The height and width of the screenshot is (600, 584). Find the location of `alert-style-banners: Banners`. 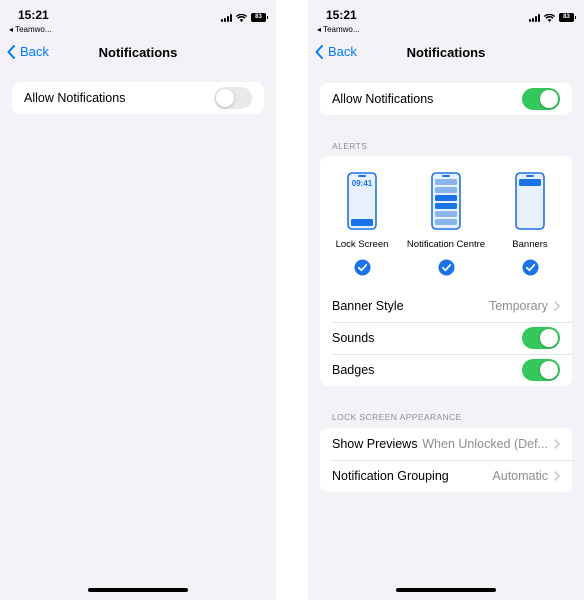

alert-style-banners: Banners is located at coordinates (530, 218).